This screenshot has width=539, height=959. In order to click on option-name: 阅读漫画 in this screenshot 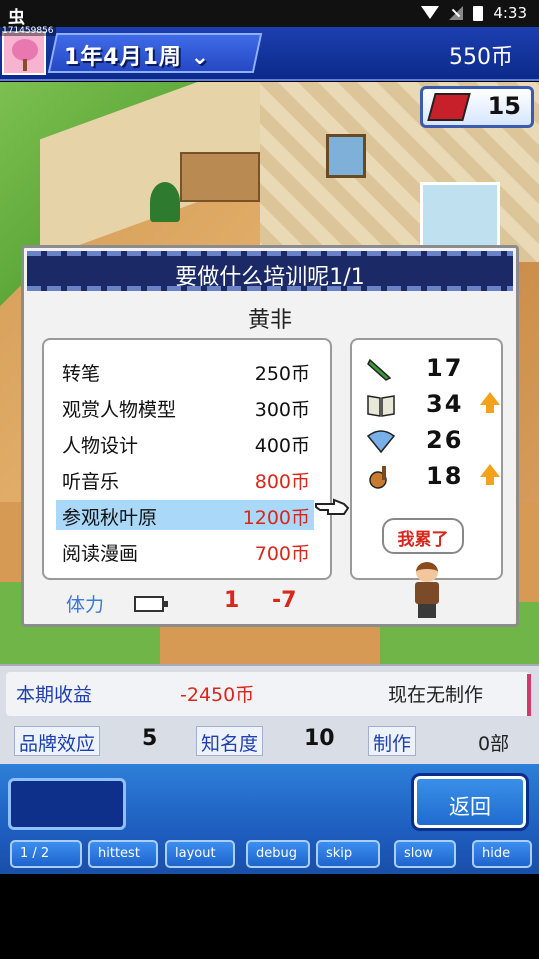, I will do `click(100, 554)`.